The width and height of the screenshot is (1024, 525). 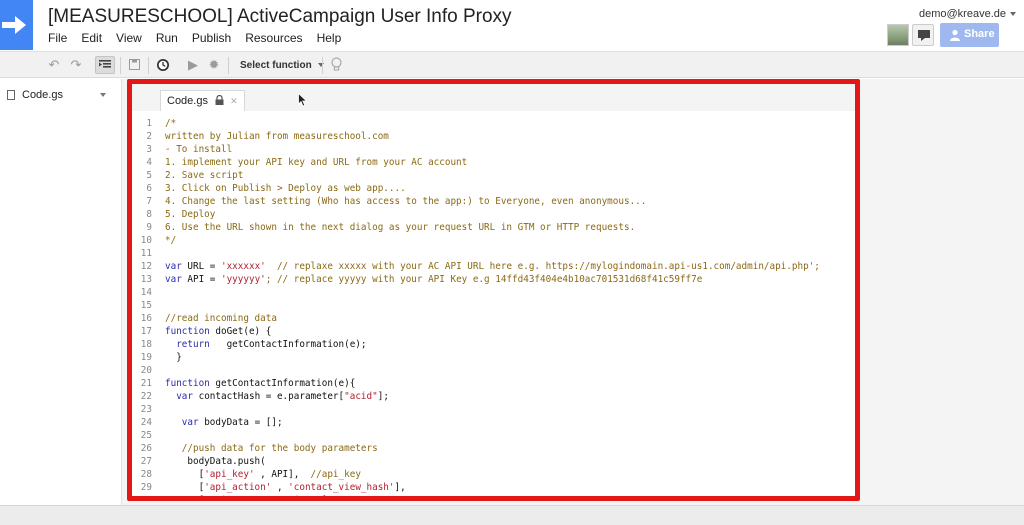 I want to click on line-number: 13, so click(x=146, y=279).